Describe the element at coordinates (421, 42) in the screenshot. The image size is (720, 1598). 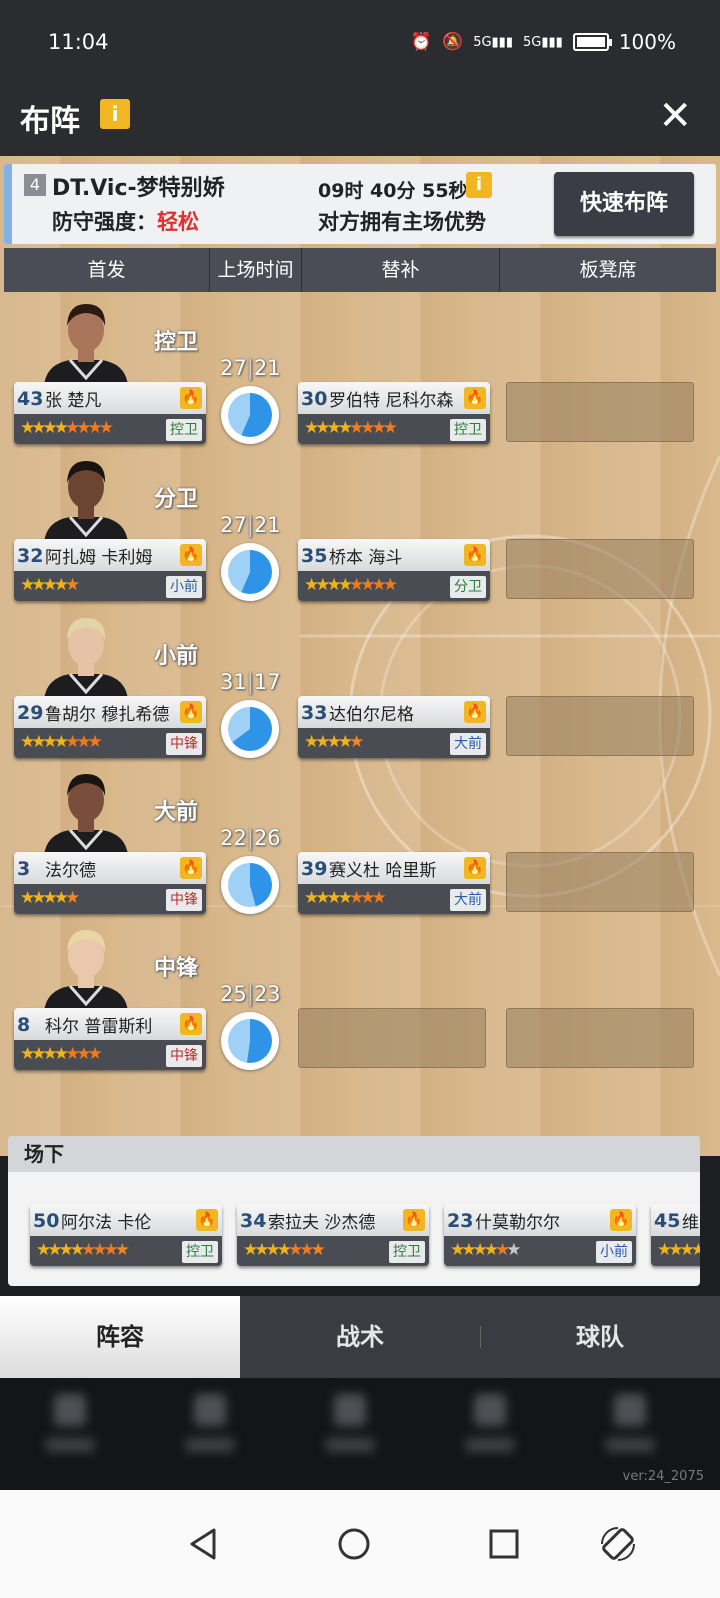
I see `alarm-icon: ⏰` at that location.